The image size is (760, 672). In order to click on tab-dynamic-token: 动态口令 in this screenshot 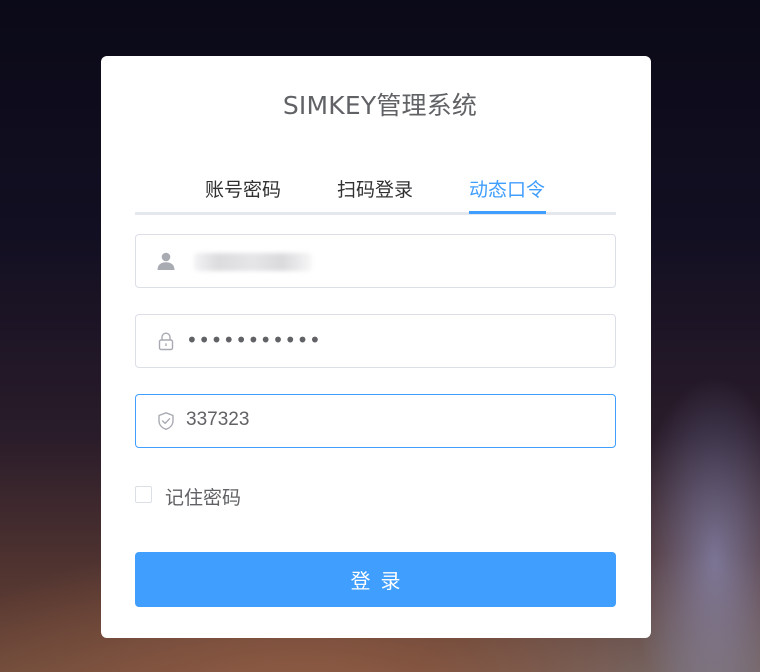, I will do `click(507, 193)`.